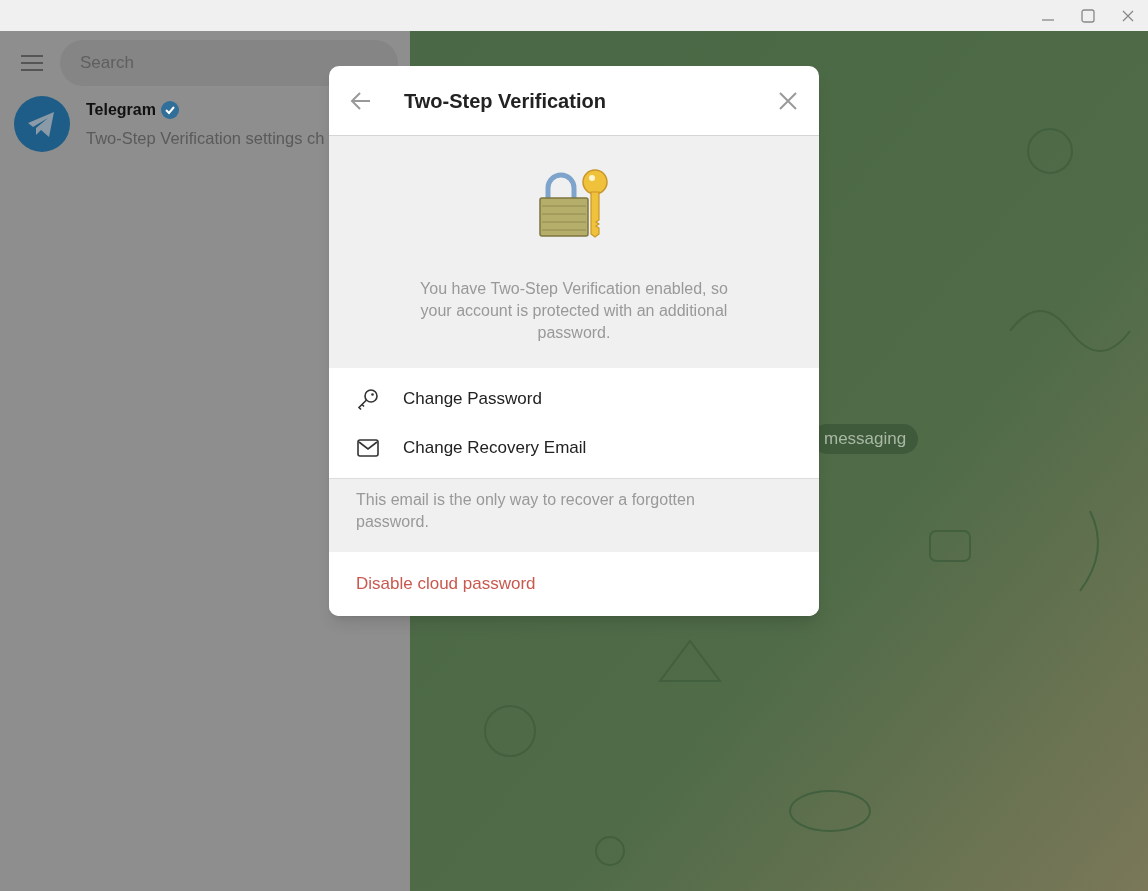  I want to click on disable-password-link: Disable cloud password, so click(446, 584).